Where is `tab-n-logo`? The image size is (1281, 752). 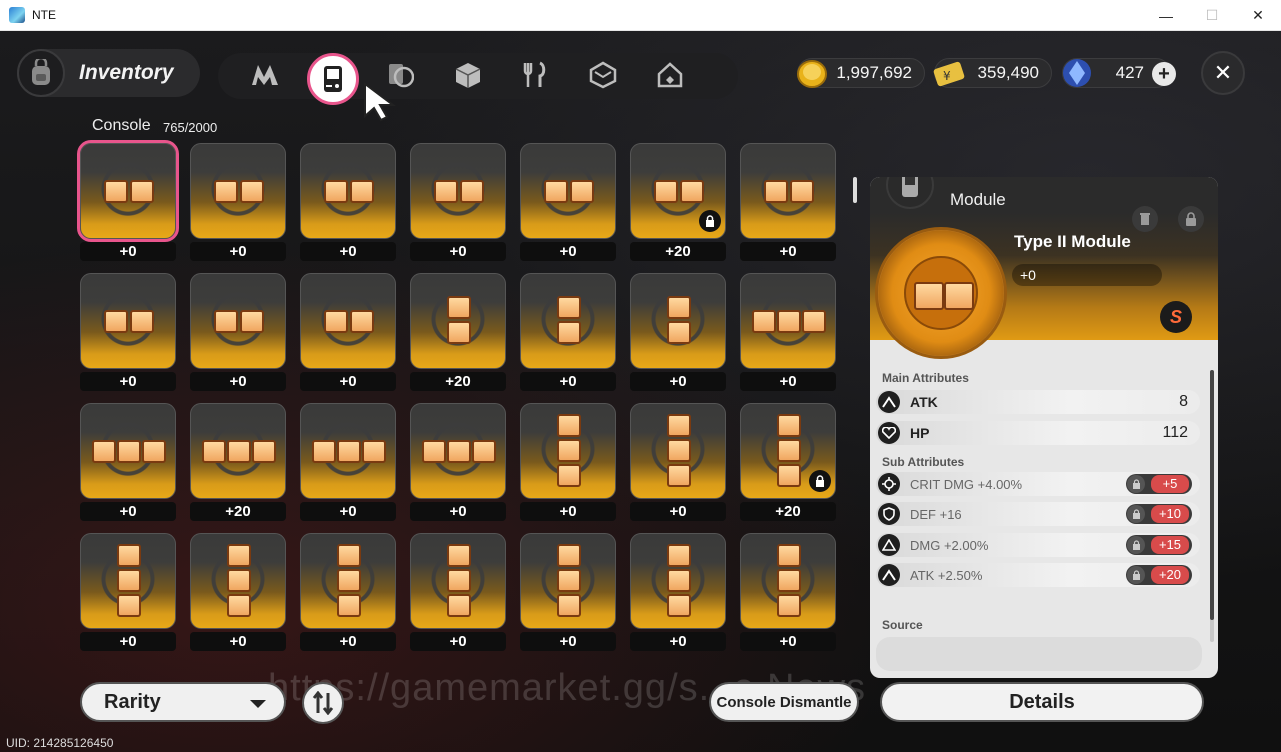 tab-n-logo is located at coordinates (265, 75).